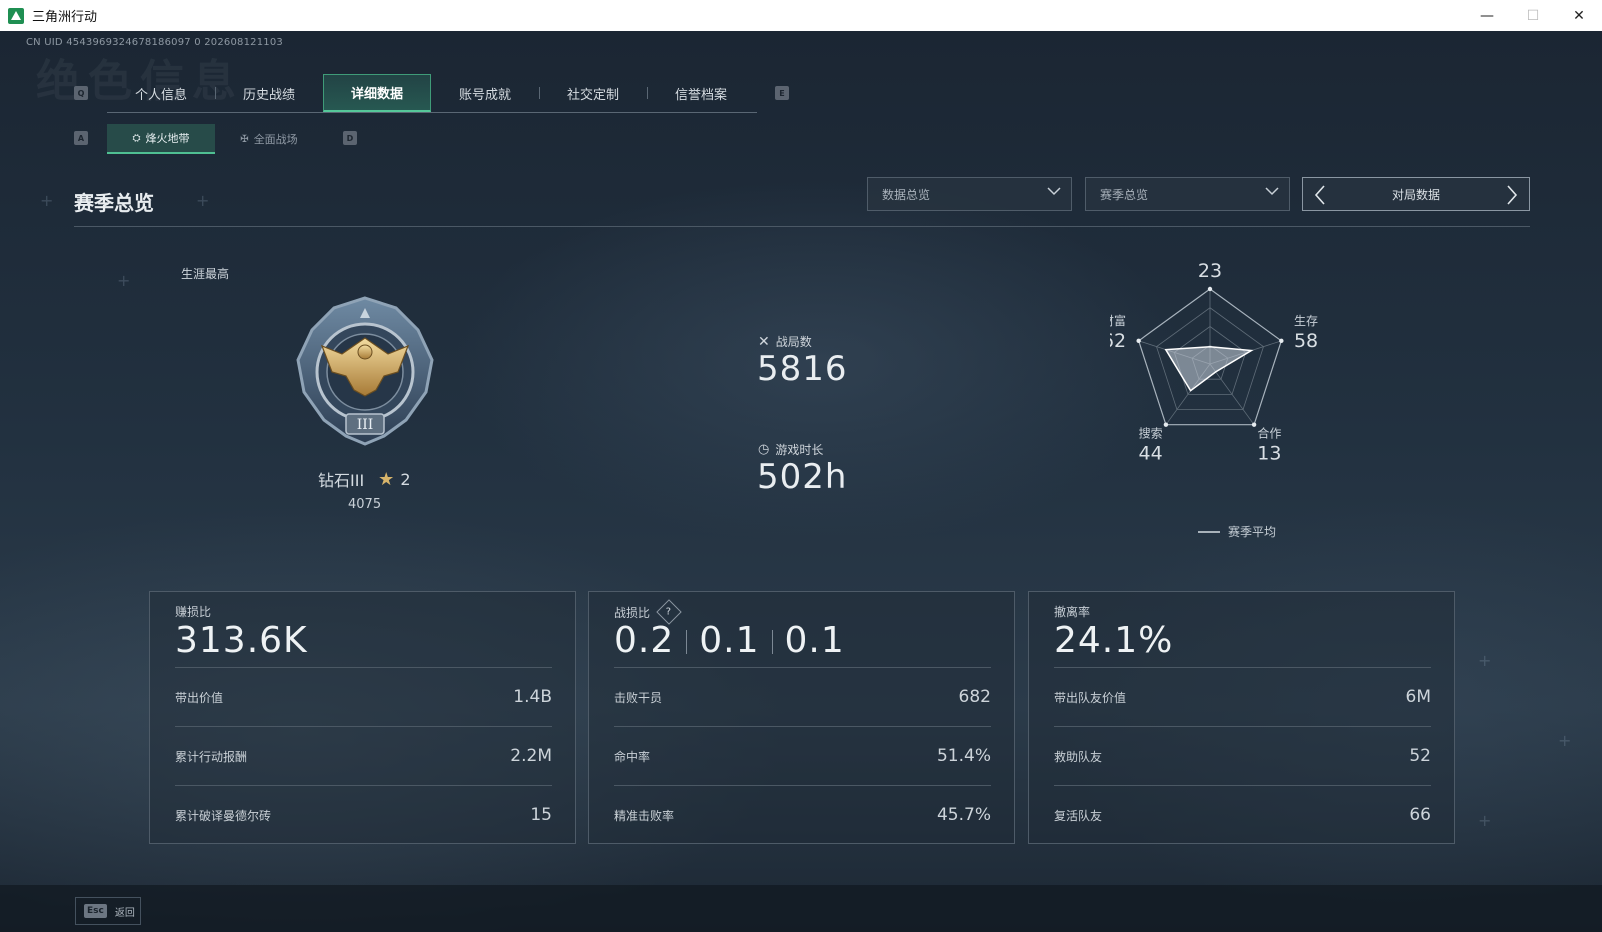 The height and width of the screenshot is (932, 1602). What do you see at coordinates (1252, 531) in the screenshot?
I see `radar-legend-label: 赛季平均` at bounding box center [1252, 531].